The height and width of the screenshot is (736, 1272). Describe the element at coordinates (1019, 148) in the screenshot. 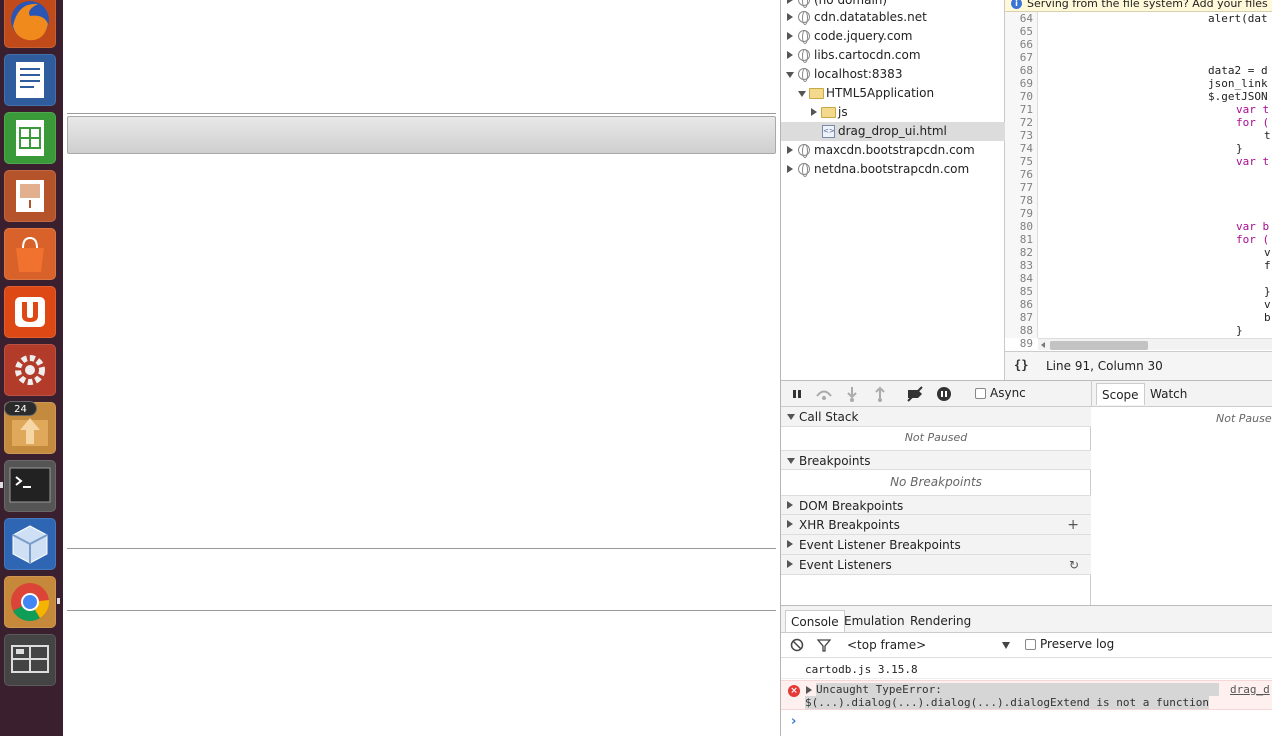

I see `line-number: 74` at that location.